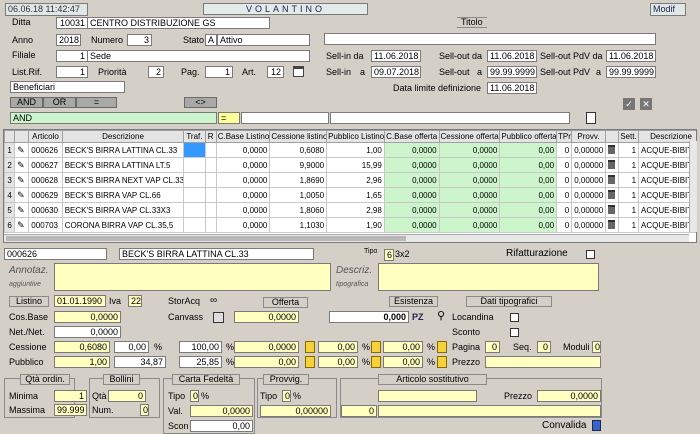 The image size is (700, 434). I want to click on not-equals-button: <>, so click(200, 102).